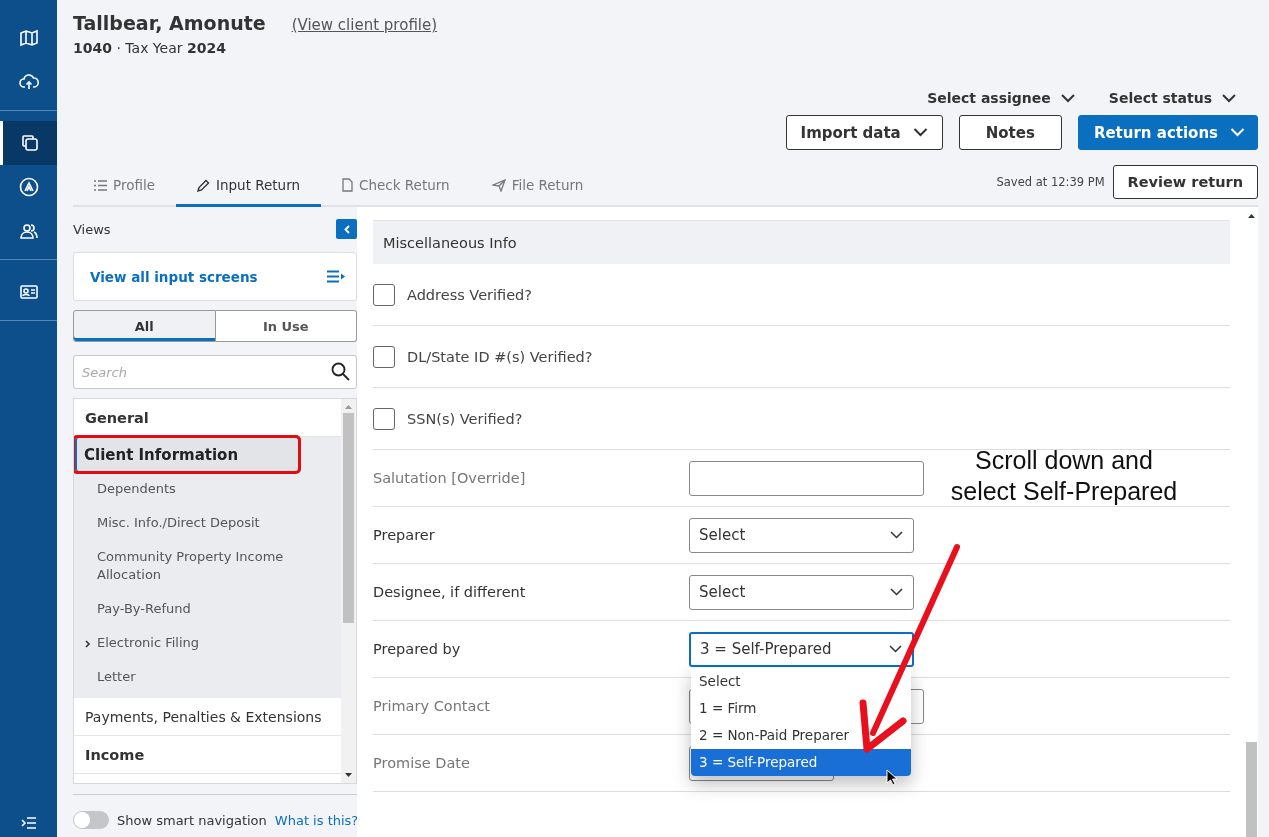 The width and height of the screenshot is (1269, 837). Describe the element at coordinates (1251, 789) in the screenshot. I see `scrollbar-thumb` at that location.